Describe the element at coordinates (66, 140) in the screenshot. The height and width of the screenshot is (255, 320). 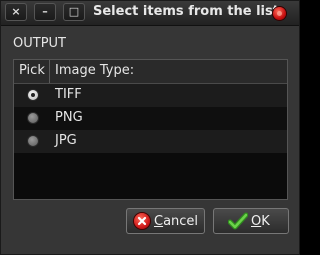
I see `list-item-label: JPG` at that location.